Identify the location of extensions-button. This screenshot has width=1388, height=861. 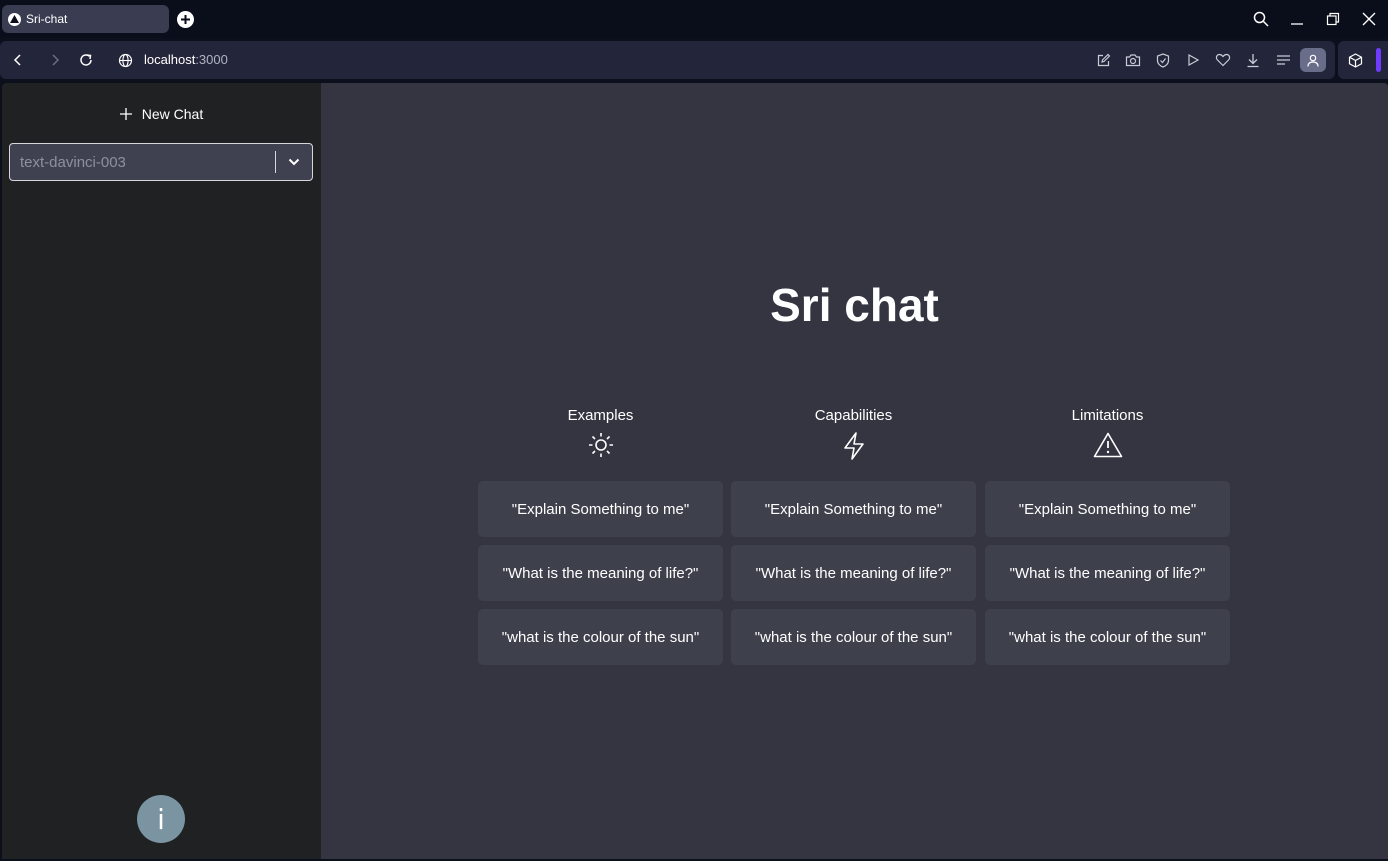
(1355, 60).